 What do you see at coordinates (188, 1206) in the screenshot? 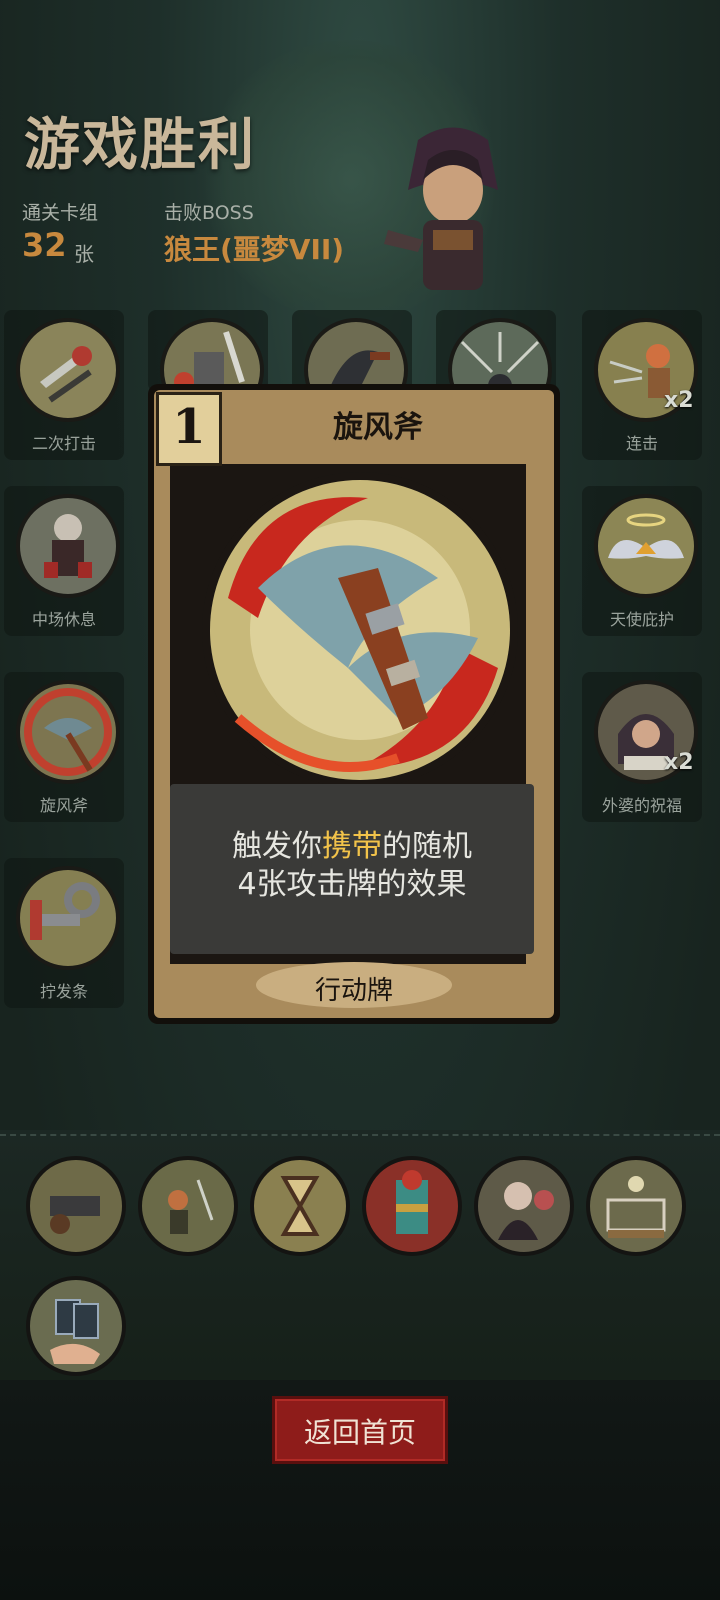
I see `battle-scene-icon` at bounding box center [188, 1206].